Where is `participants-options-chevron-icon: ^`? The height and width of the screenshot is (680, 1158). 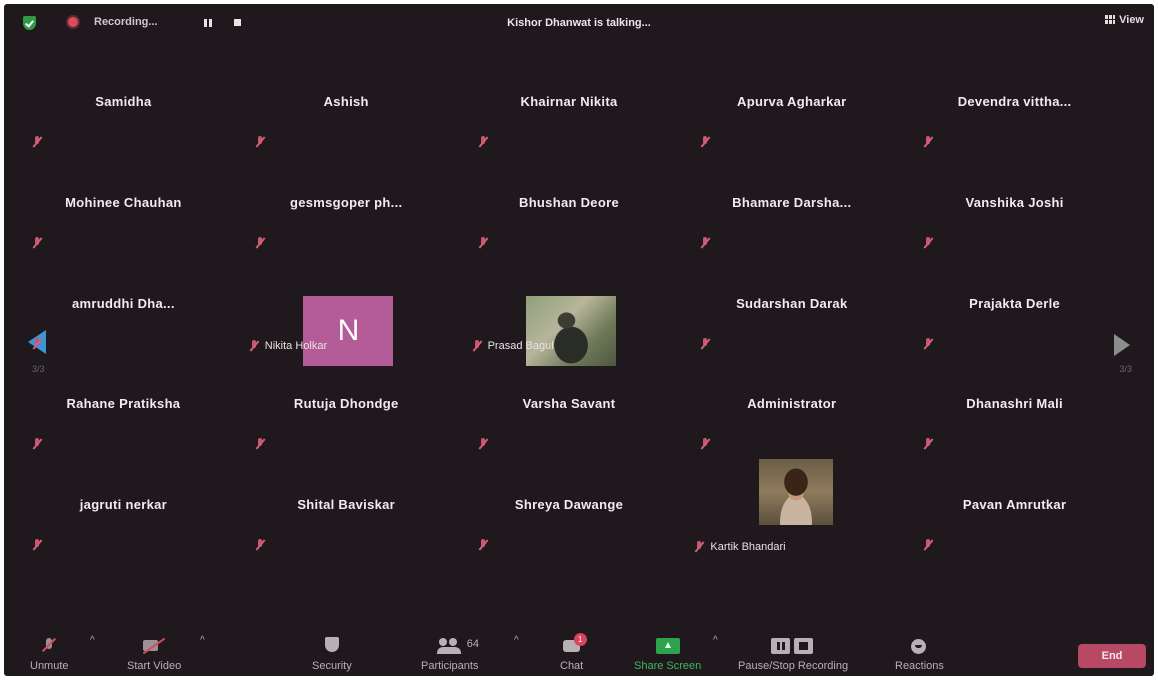
participants-options-chevron-icon: ^ is located at coordinates (516, 640).